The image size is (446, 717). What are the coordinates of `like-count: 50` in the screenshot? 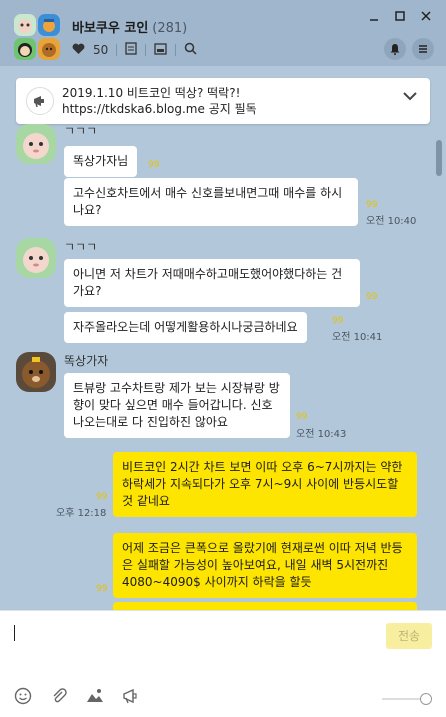 It's located at (101, 50).